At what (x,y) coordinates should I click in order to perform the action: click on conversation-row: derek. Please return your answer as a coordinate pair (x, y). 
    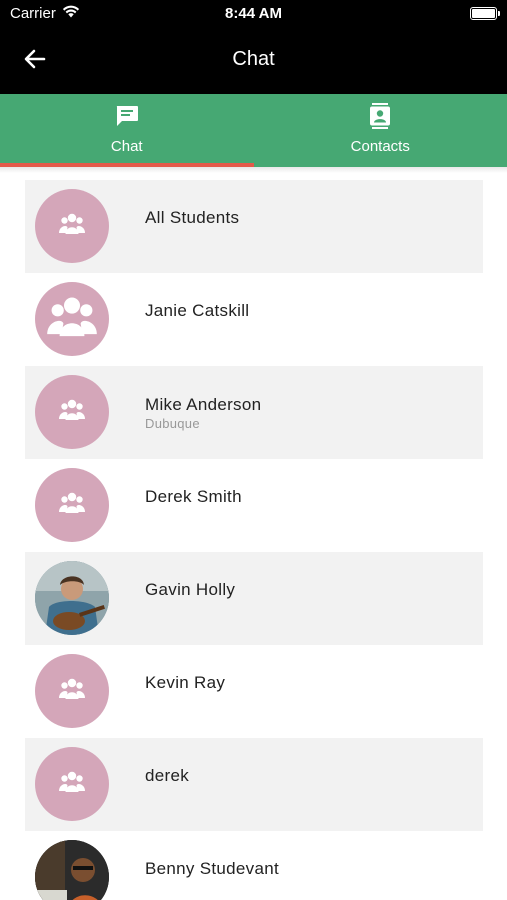
    Looking at the image, I should click on (254, 784).